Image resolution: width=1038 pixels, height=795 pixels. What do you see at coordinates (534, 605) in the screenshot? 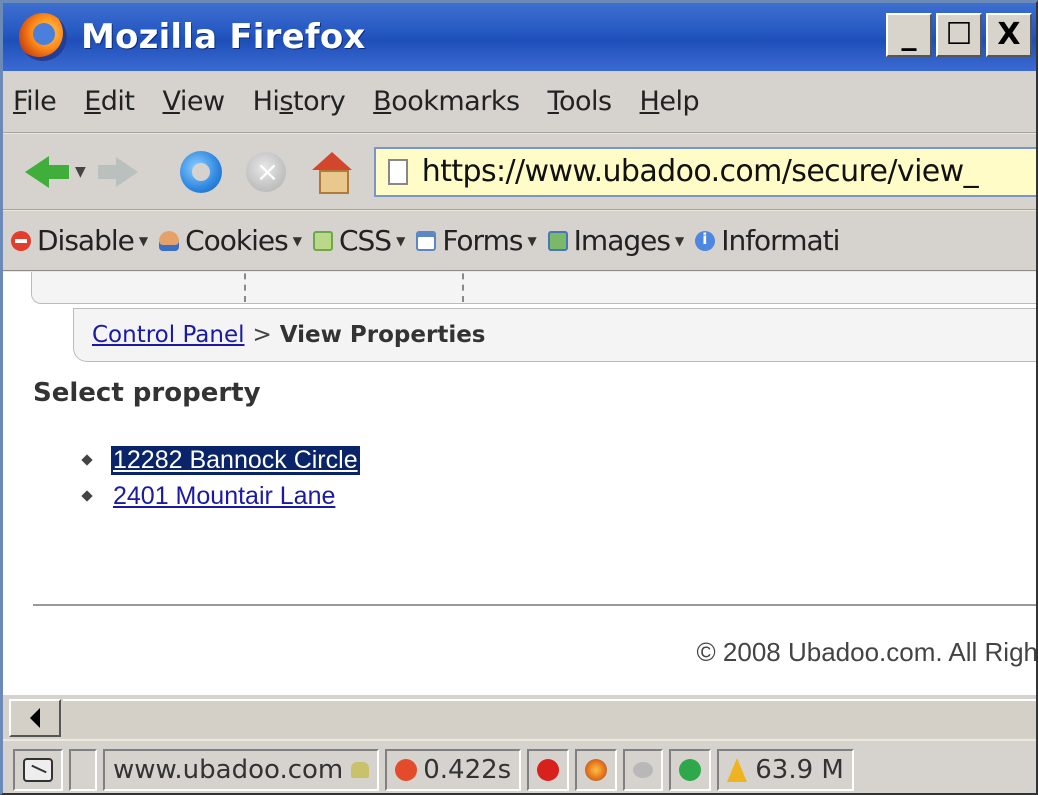
I see `footer-divider` at bounding box center [534, 605].